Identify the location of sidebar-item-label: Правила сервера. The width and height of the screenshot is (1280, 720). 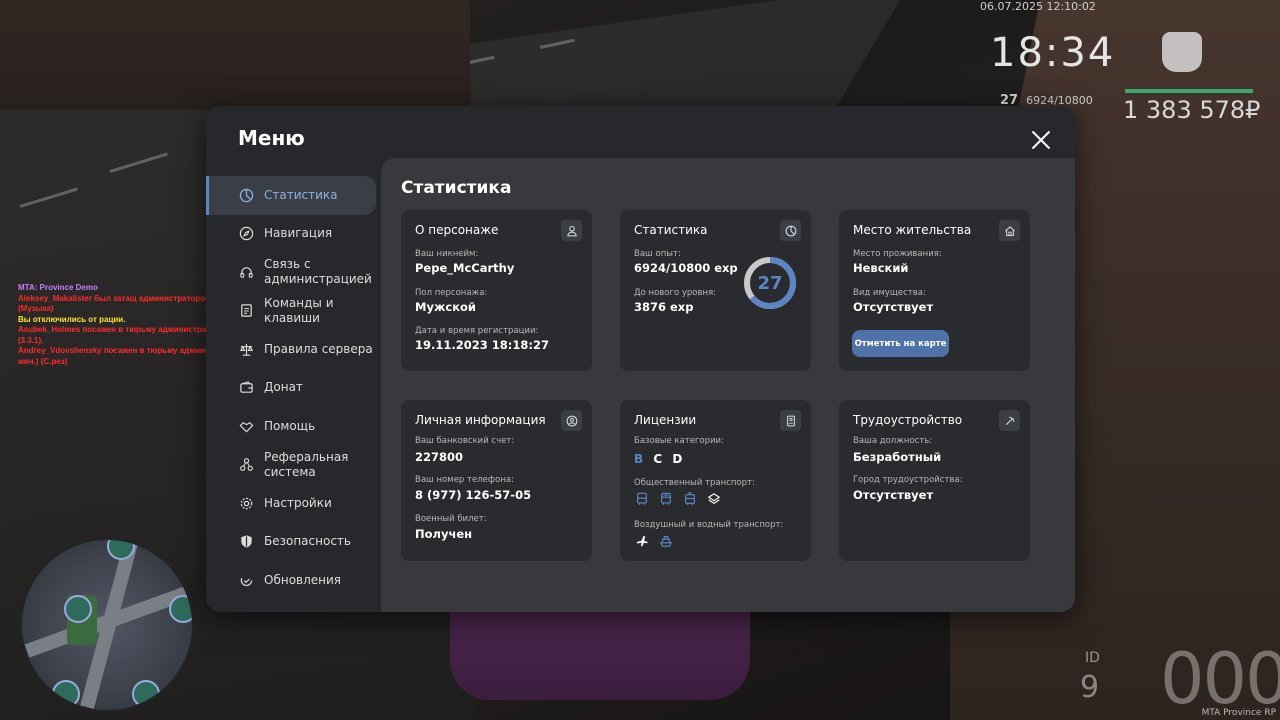
(318, 348).